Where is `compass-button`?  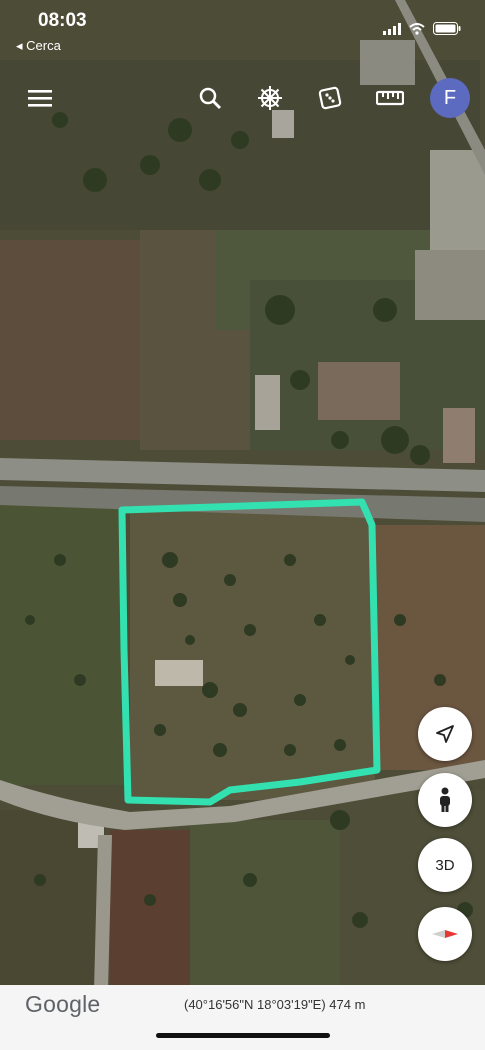 compass-button is located at coordinates (445, 934).